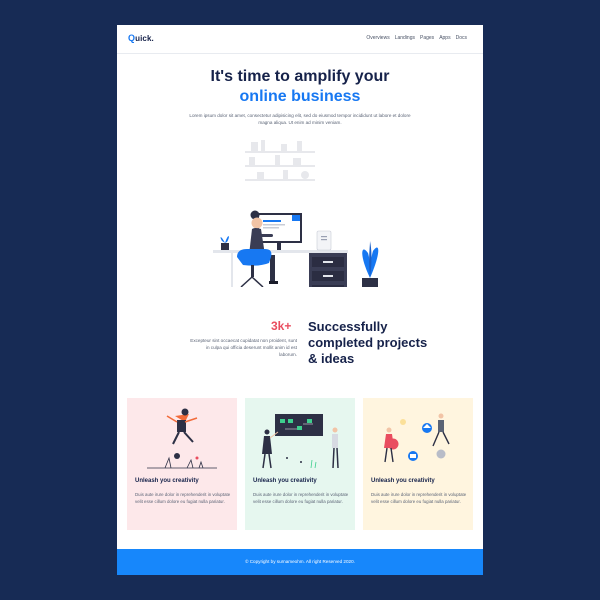  Describe the element at coordinates (144, 38) in the screenshot. I see `logo-text: uick.` at that location.